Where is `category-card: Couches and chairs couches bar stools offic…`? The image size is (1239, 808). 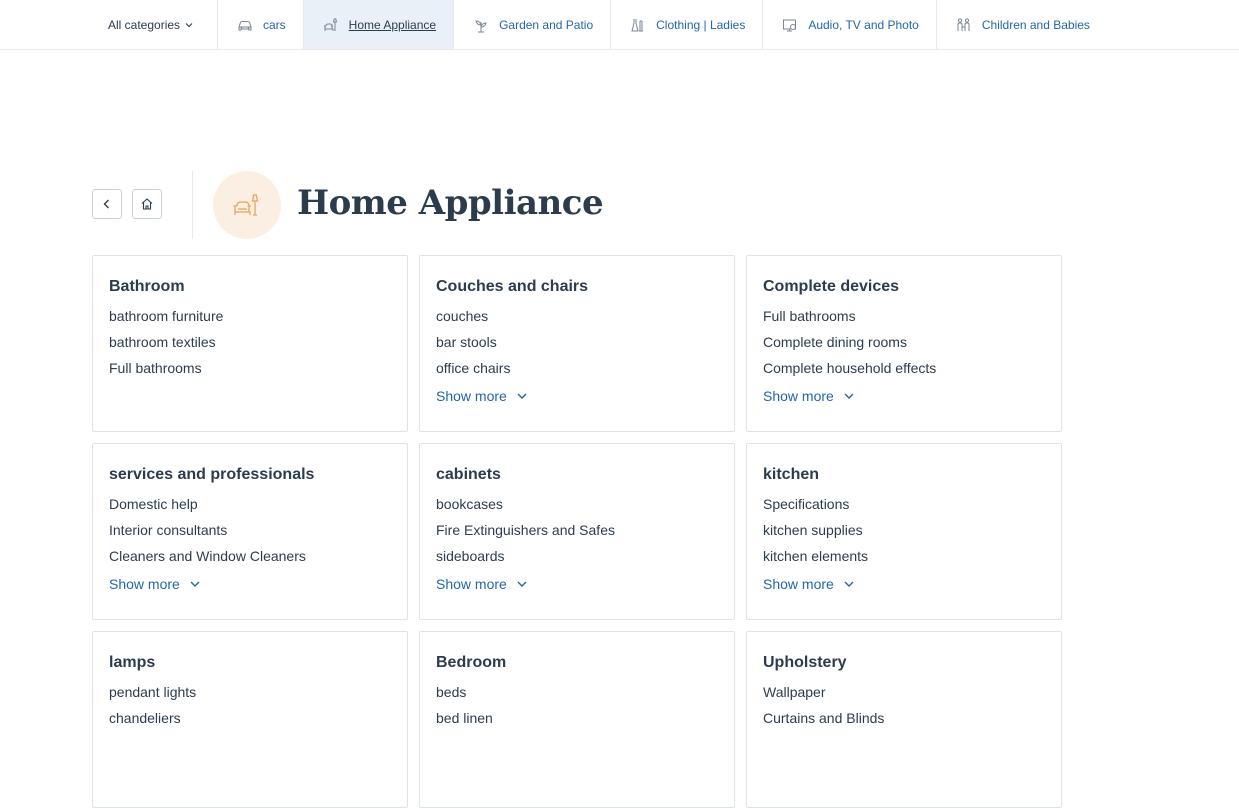 category-card: Couches and chairs couches bar stools offic… is located at coordinates (577, 343).